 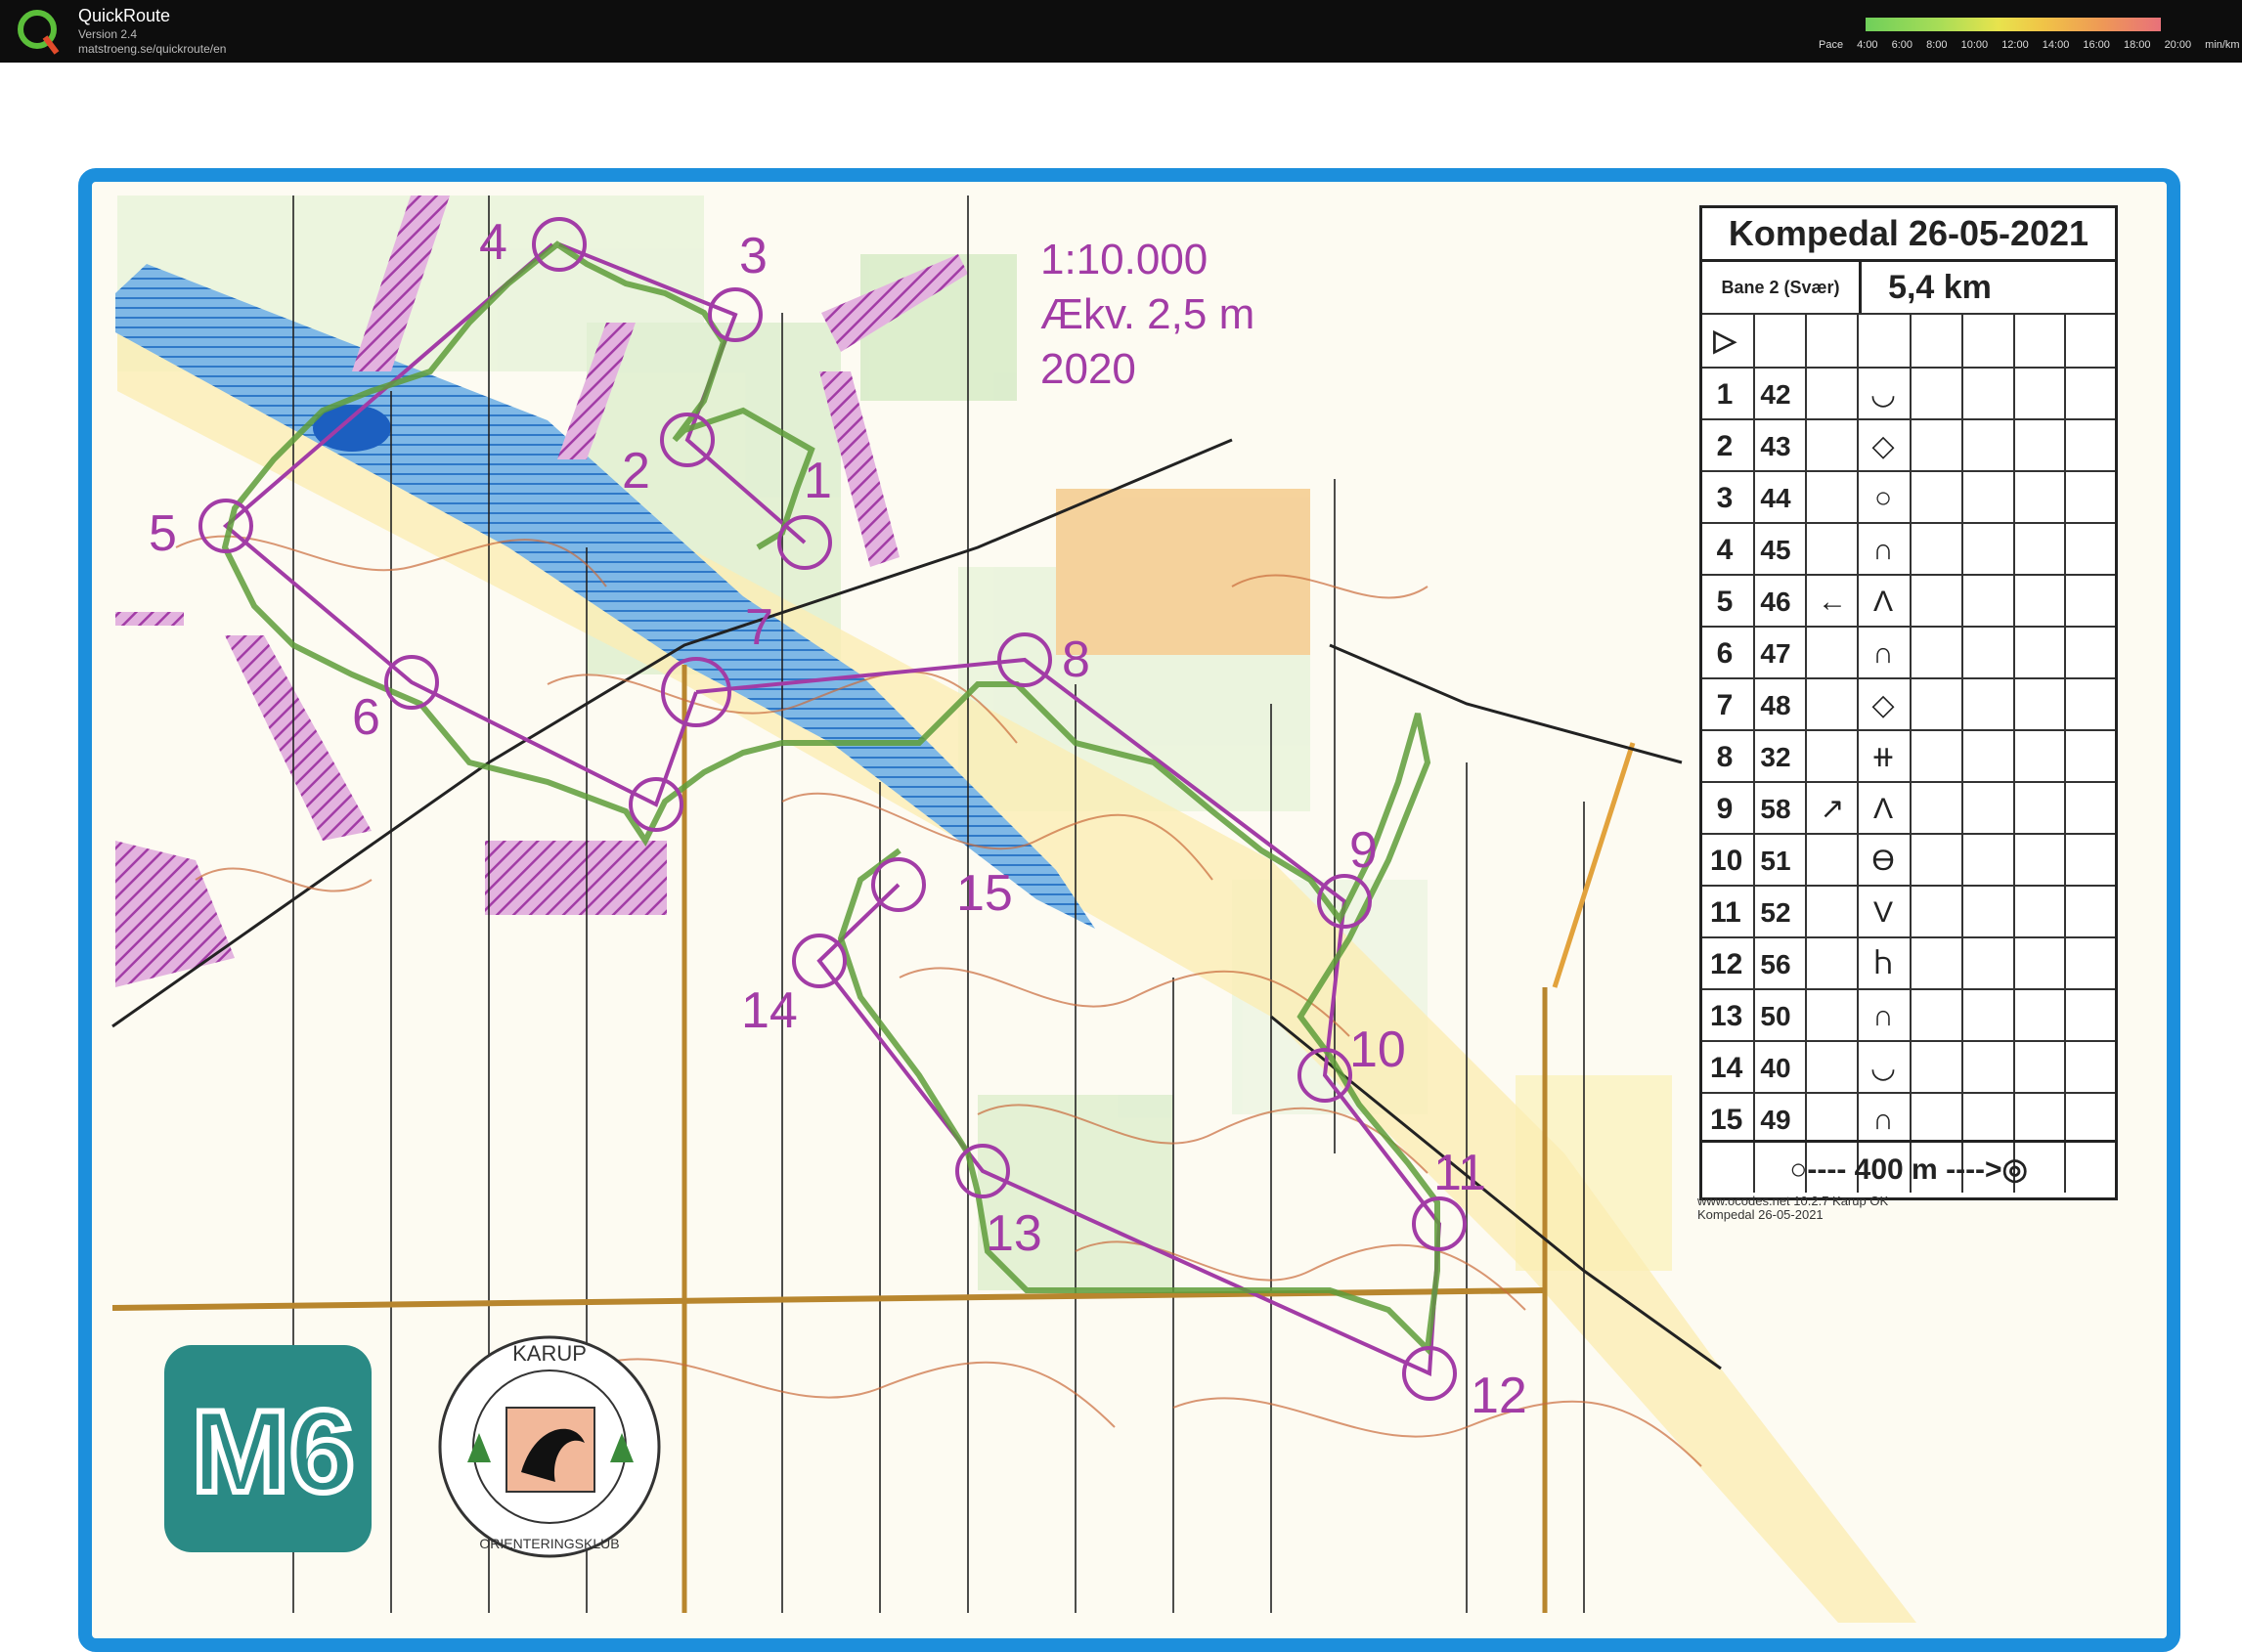 I want to click on card-course: Bane 2 (Svær), so click(x=1782, y=287).